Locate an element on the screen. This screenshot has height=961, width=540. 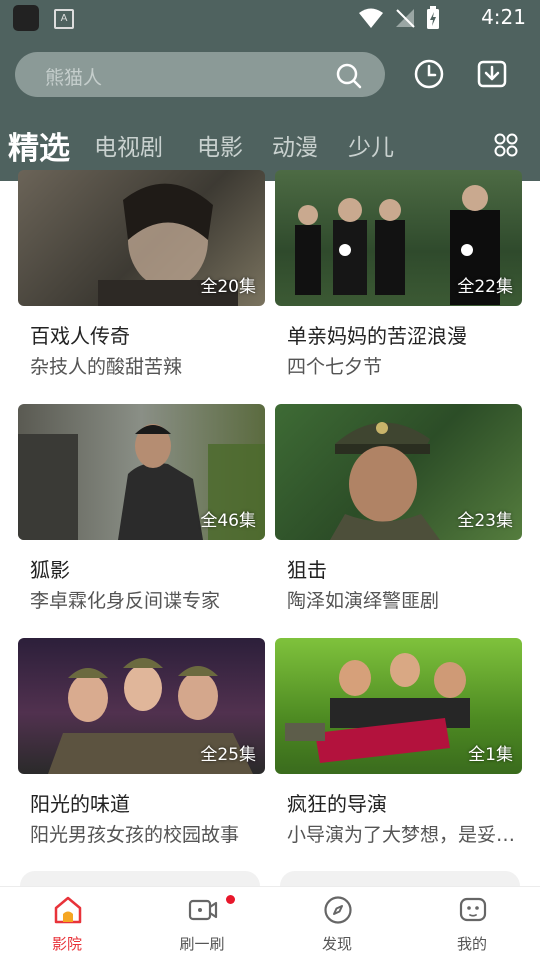
episode-badge: 全46集 is located at coordinates (228, 521).